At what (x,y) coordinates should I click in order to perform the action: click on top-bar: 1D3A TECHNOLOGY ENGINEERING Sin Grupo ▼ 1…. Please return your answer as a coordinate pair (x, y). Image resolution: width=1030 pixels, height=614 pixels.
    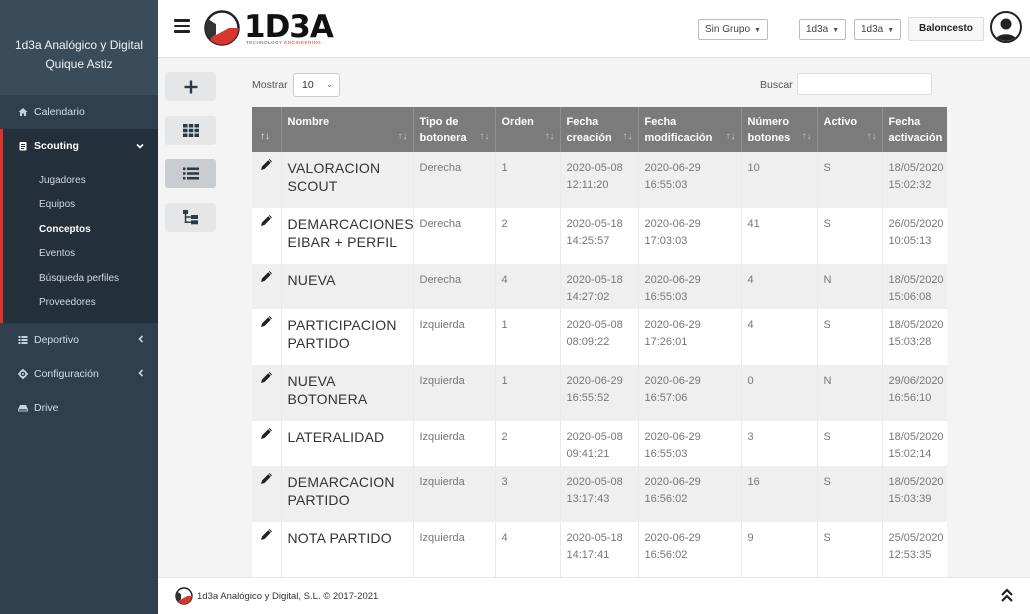
    Looking at the image, I should click on (594, 29).